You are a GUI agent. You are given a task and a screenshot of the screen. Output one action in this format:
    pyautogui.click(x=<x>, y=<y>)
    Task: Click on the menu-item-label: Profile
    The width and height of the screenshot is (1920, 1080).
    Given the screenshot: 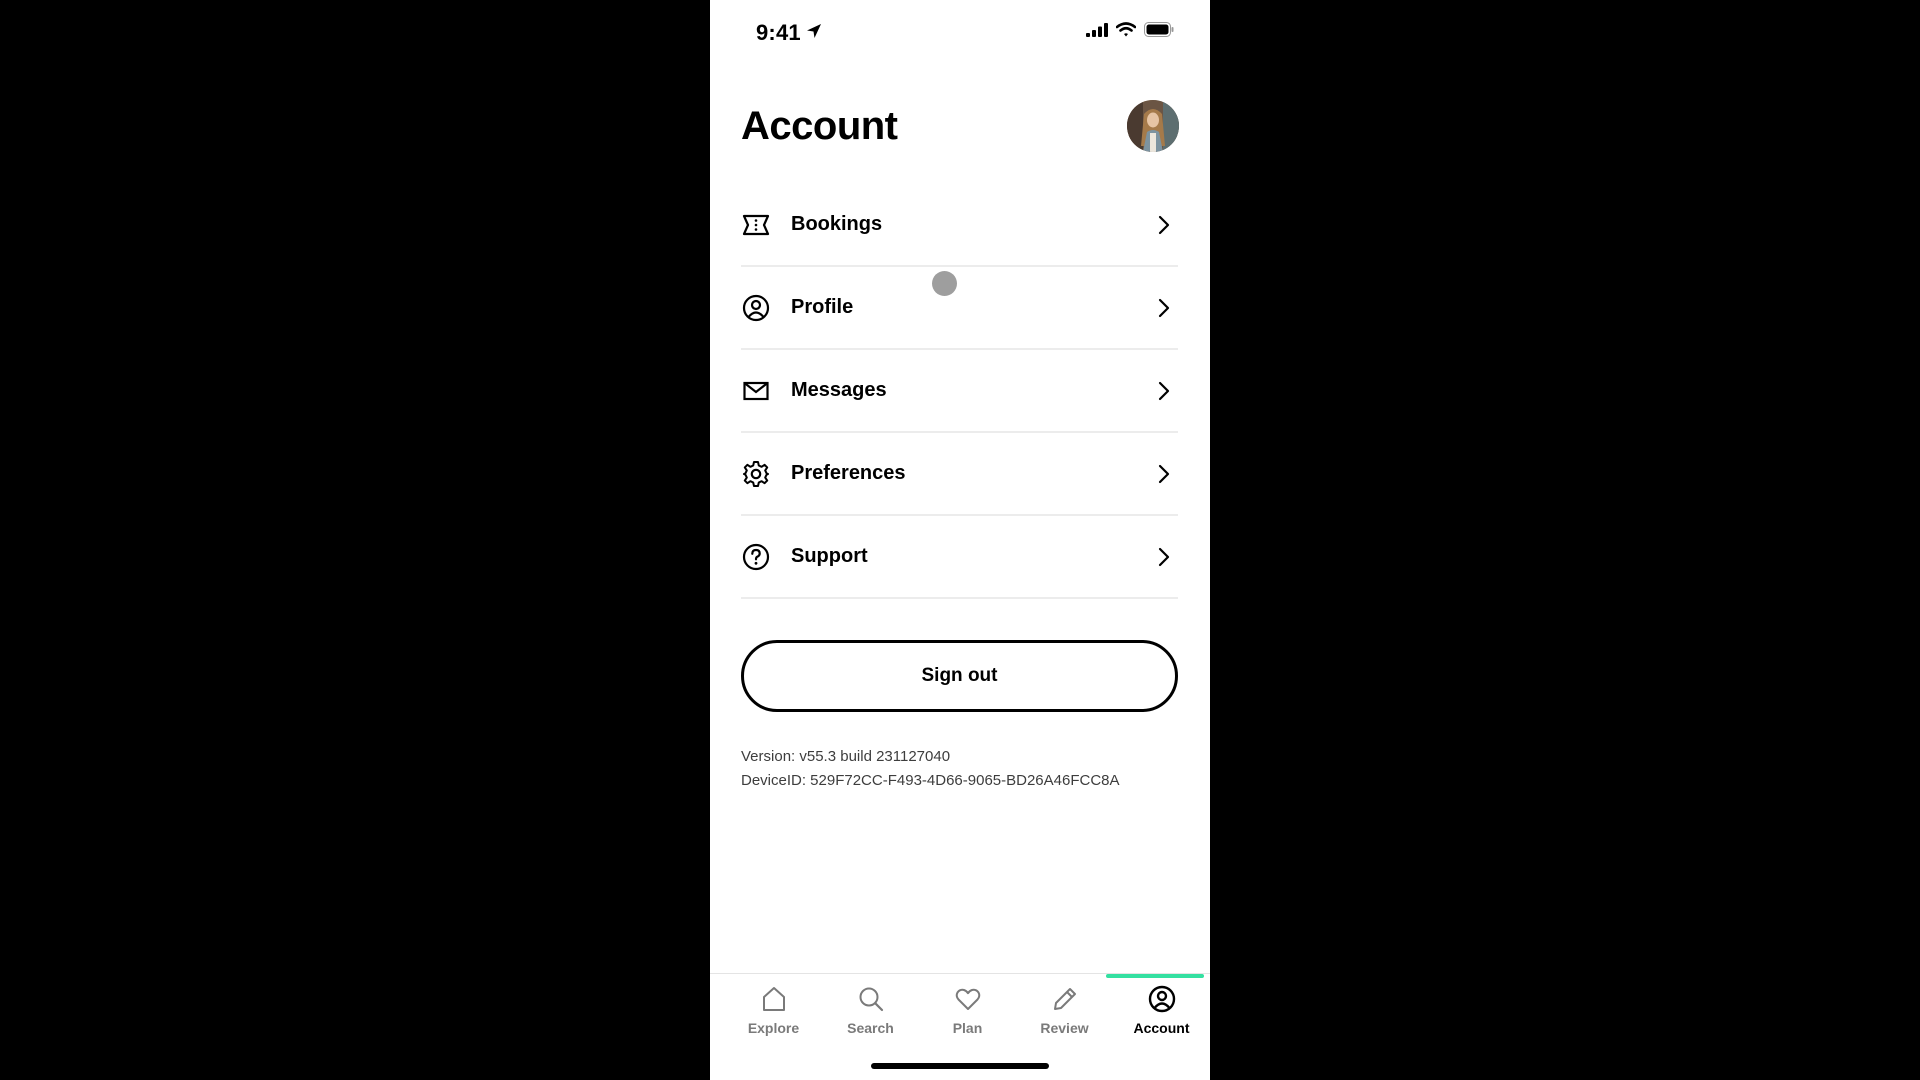 What is the action you would take?
    pyautogui.click(x=822, y=307)
    